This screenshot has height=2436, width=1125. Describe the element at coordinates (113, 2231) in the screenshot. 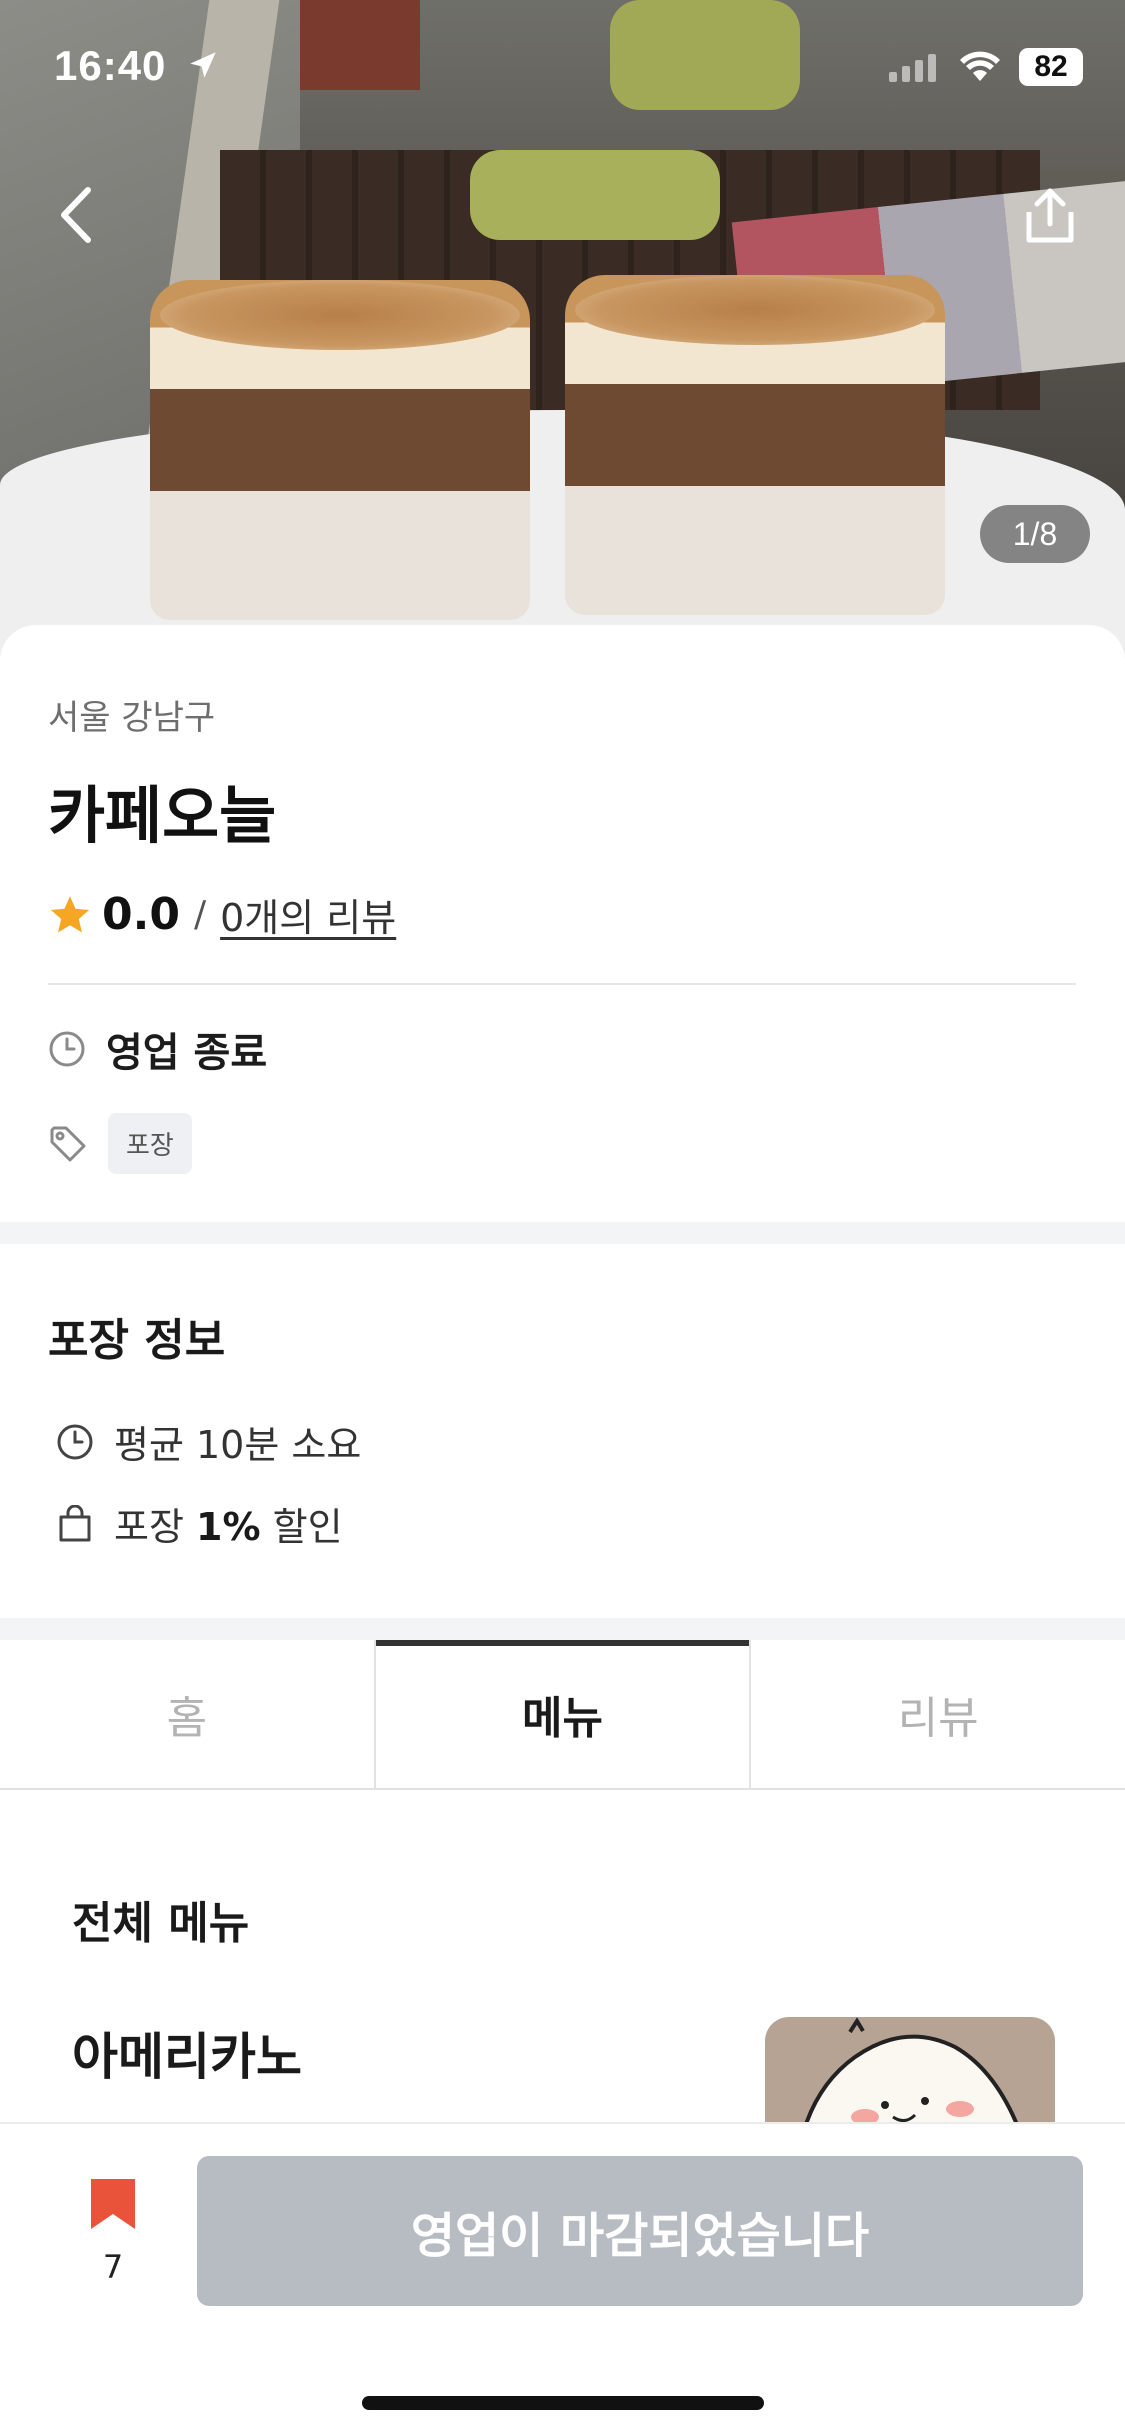

I see `bookmark-button: 7` at that location.